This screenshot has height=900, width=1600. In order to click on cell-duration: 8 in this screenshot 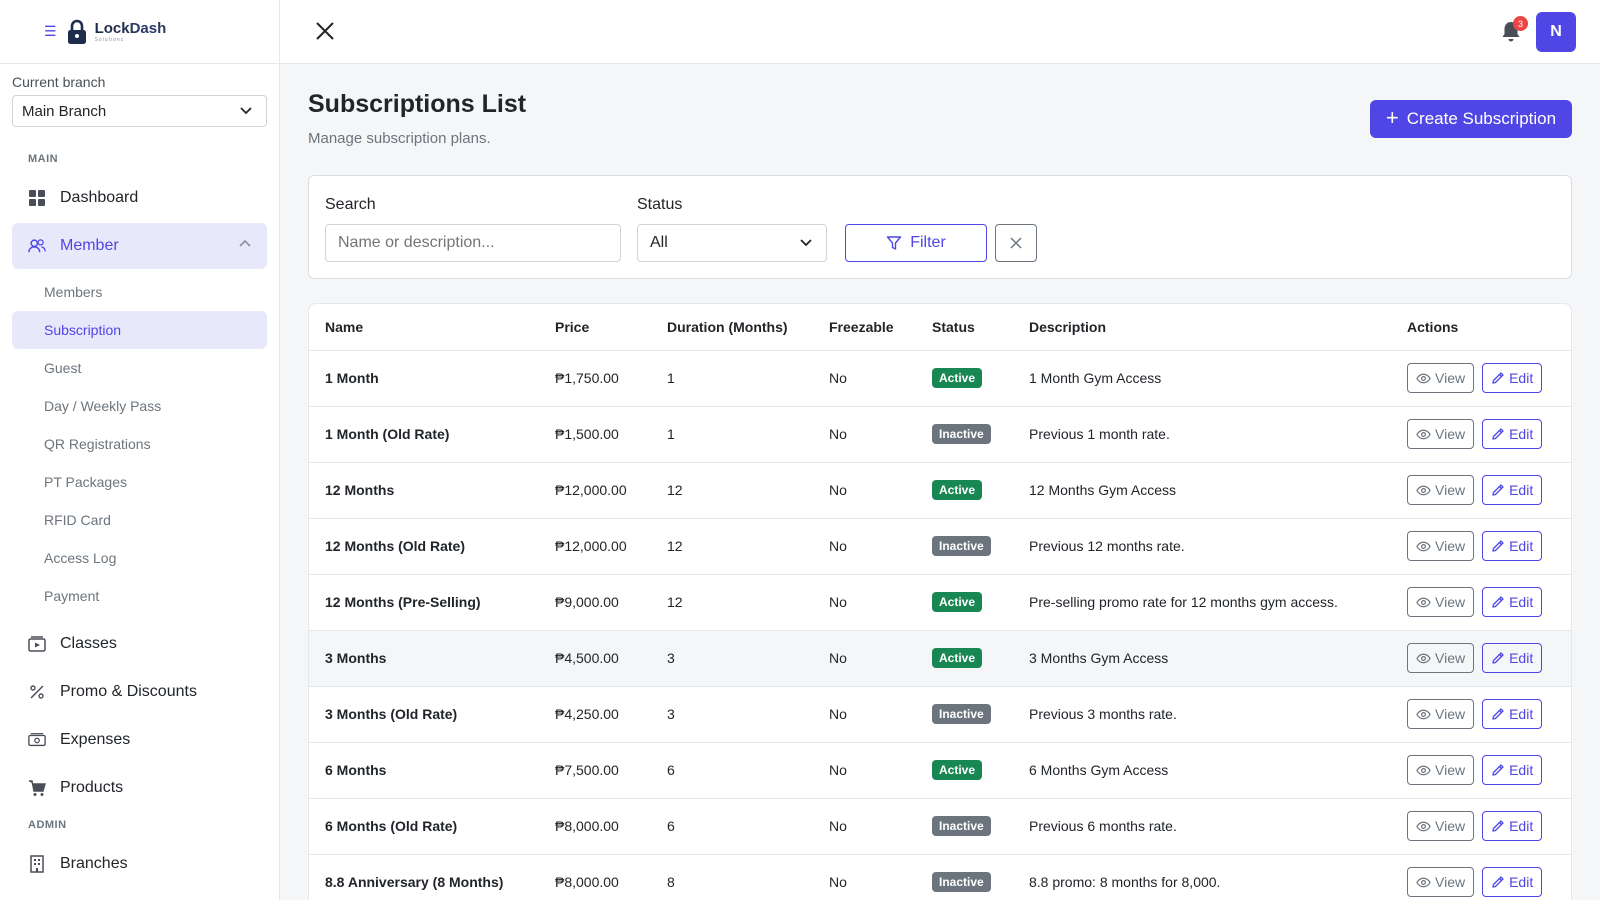, I will do `click(732, 877)`.